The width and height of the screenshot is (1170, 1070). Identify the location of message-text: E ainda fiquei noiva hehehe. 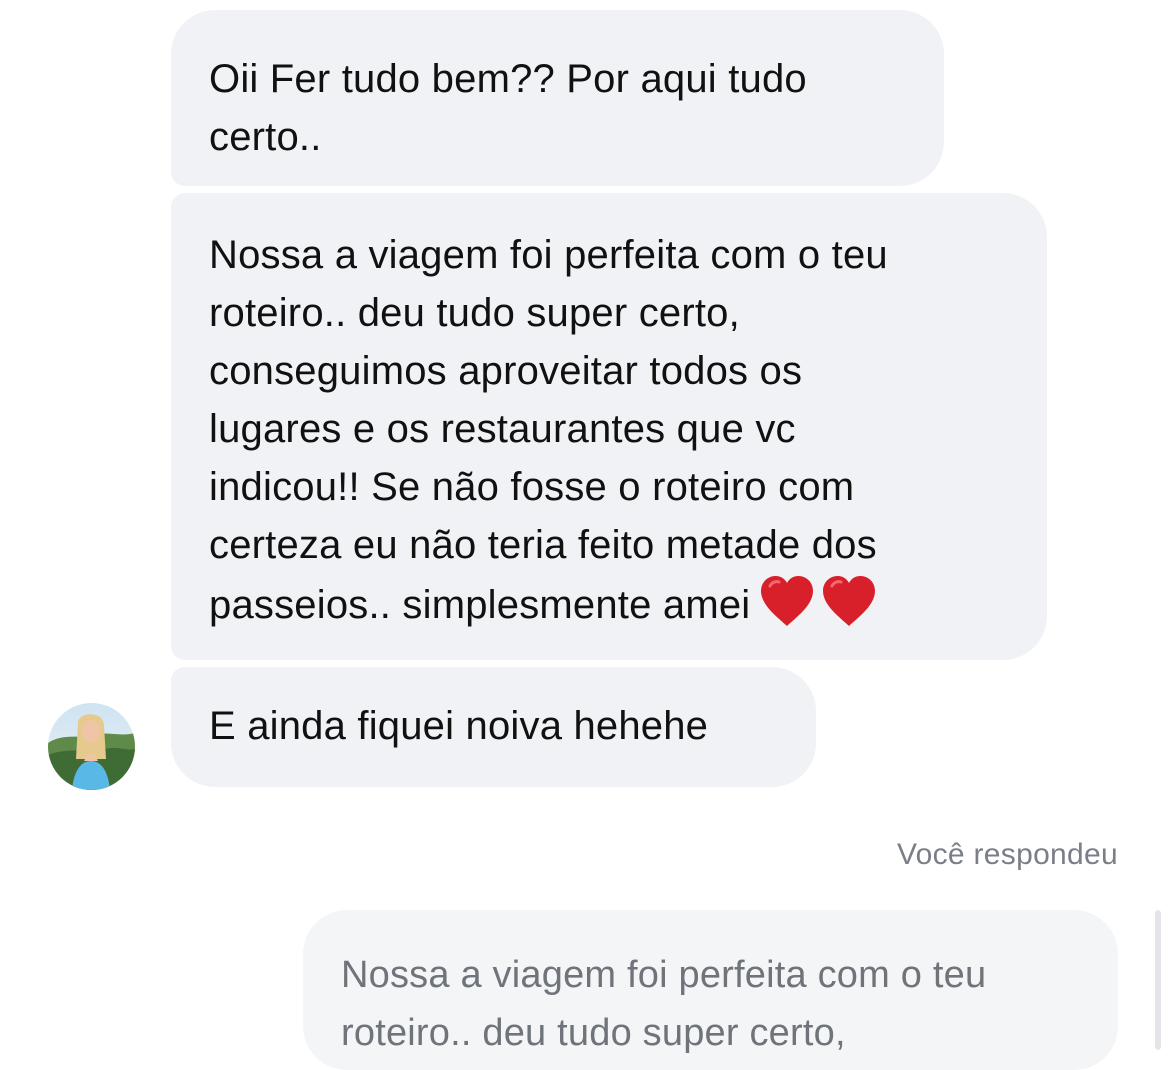
(459, 726).